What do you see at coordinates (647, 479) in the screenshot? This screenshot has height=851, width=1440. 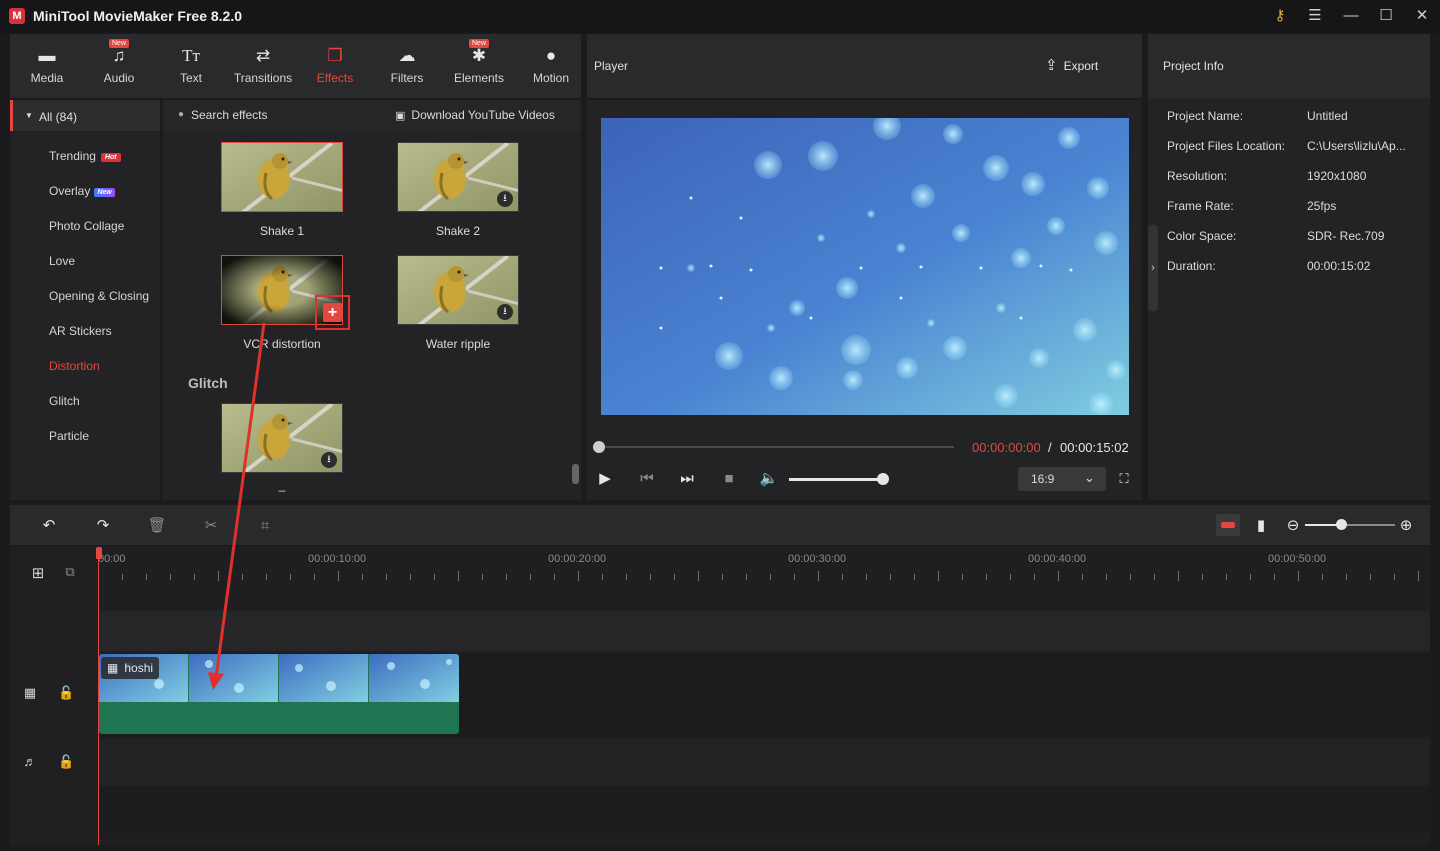 I see `previous-frame-icon: ⏮` at bounding box center [647, 479].